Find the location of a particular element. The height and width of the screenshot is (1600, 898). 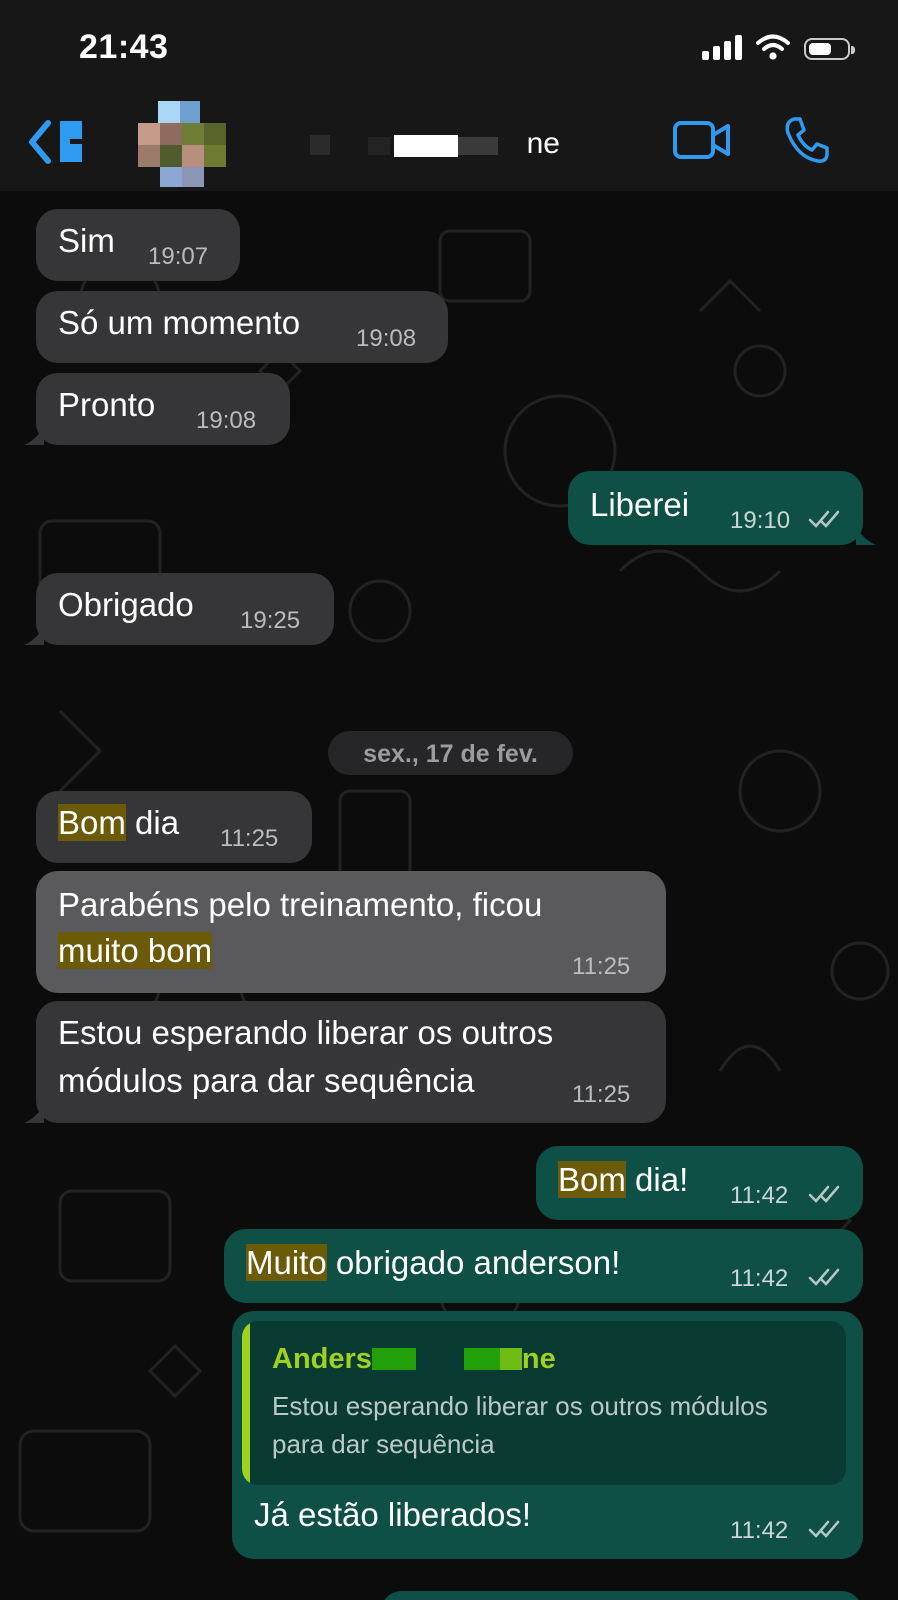

status-bar: 21:43 is located at coordinates (449, 47).